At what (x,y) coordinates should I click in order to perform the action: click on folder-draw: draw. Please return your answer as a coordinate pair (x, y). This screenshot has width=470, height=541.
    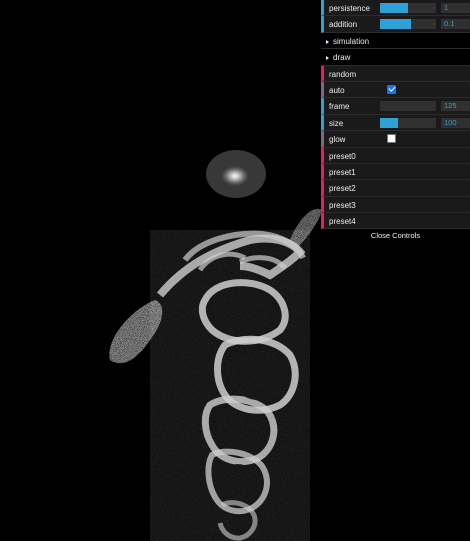
    Looking at the image, I should click on (395, 57).